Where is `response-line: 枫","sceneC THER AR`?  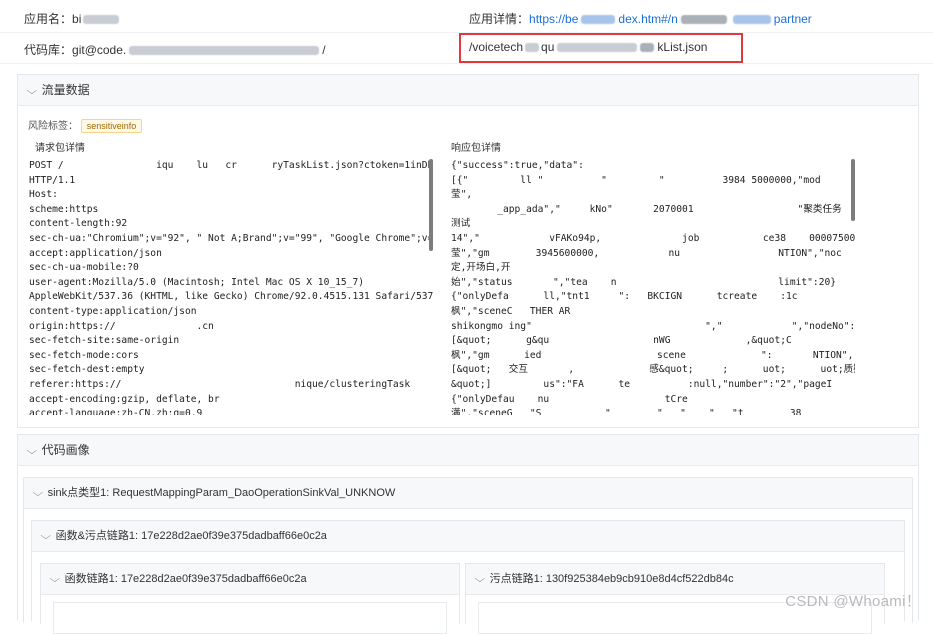 response-line: 枫","sceneC THER AR is located at coordinates (511, 311).